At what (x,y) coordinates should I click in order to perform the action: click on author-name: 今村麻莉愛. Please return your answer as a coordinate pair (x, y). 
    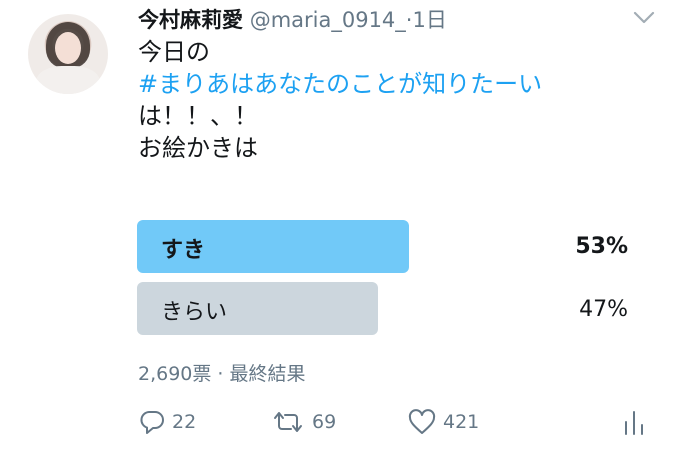
    Looking at the image, I should click on (190, 20).